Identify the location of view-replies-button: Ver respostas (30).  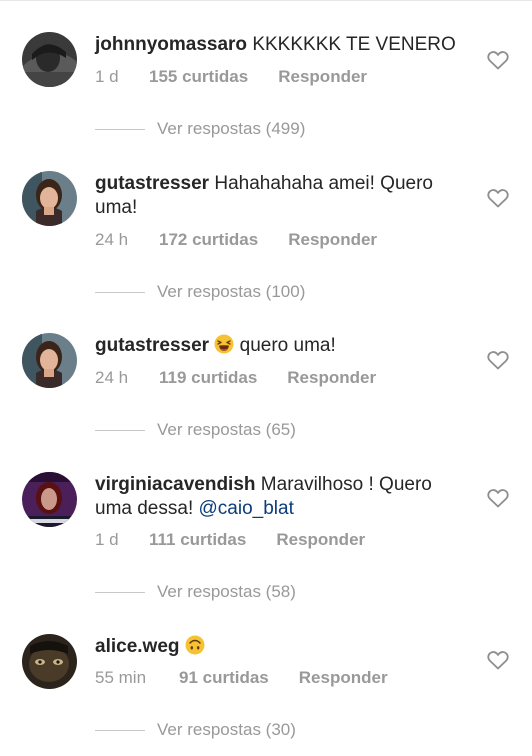
(195, 730).